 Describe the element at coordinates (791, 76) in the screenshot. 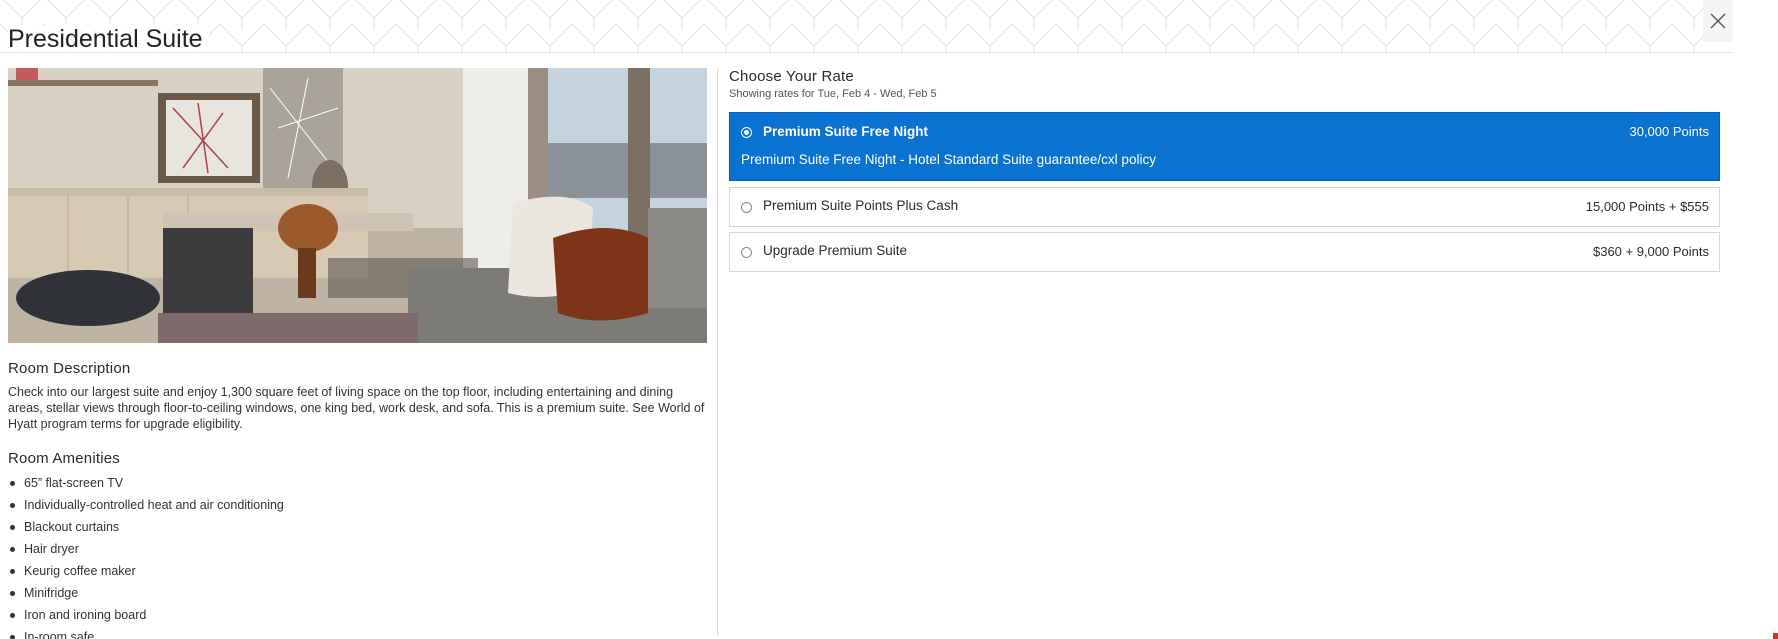

I see `choose-rate-heading: Choose Your Rate` at that location.